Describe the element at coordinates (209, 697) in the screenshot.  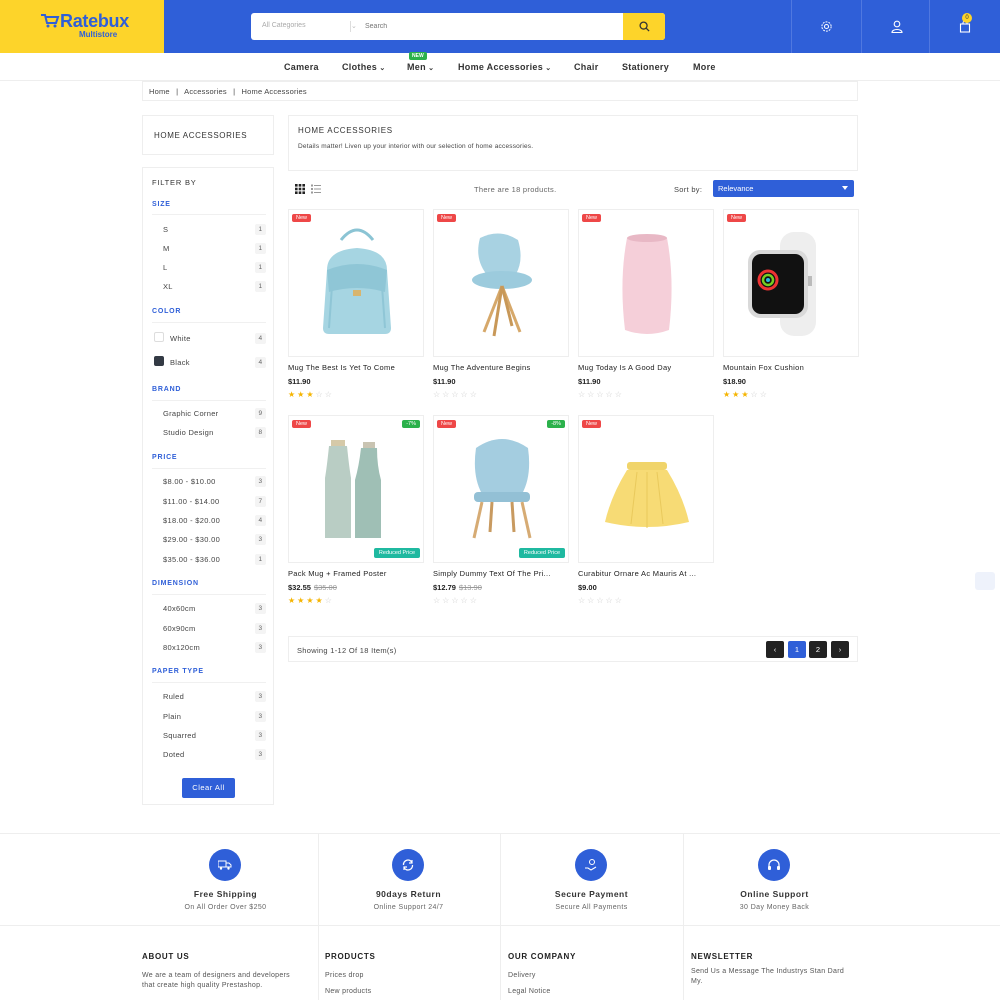
I see `filter-option-paper: Ruled 3` at that location.